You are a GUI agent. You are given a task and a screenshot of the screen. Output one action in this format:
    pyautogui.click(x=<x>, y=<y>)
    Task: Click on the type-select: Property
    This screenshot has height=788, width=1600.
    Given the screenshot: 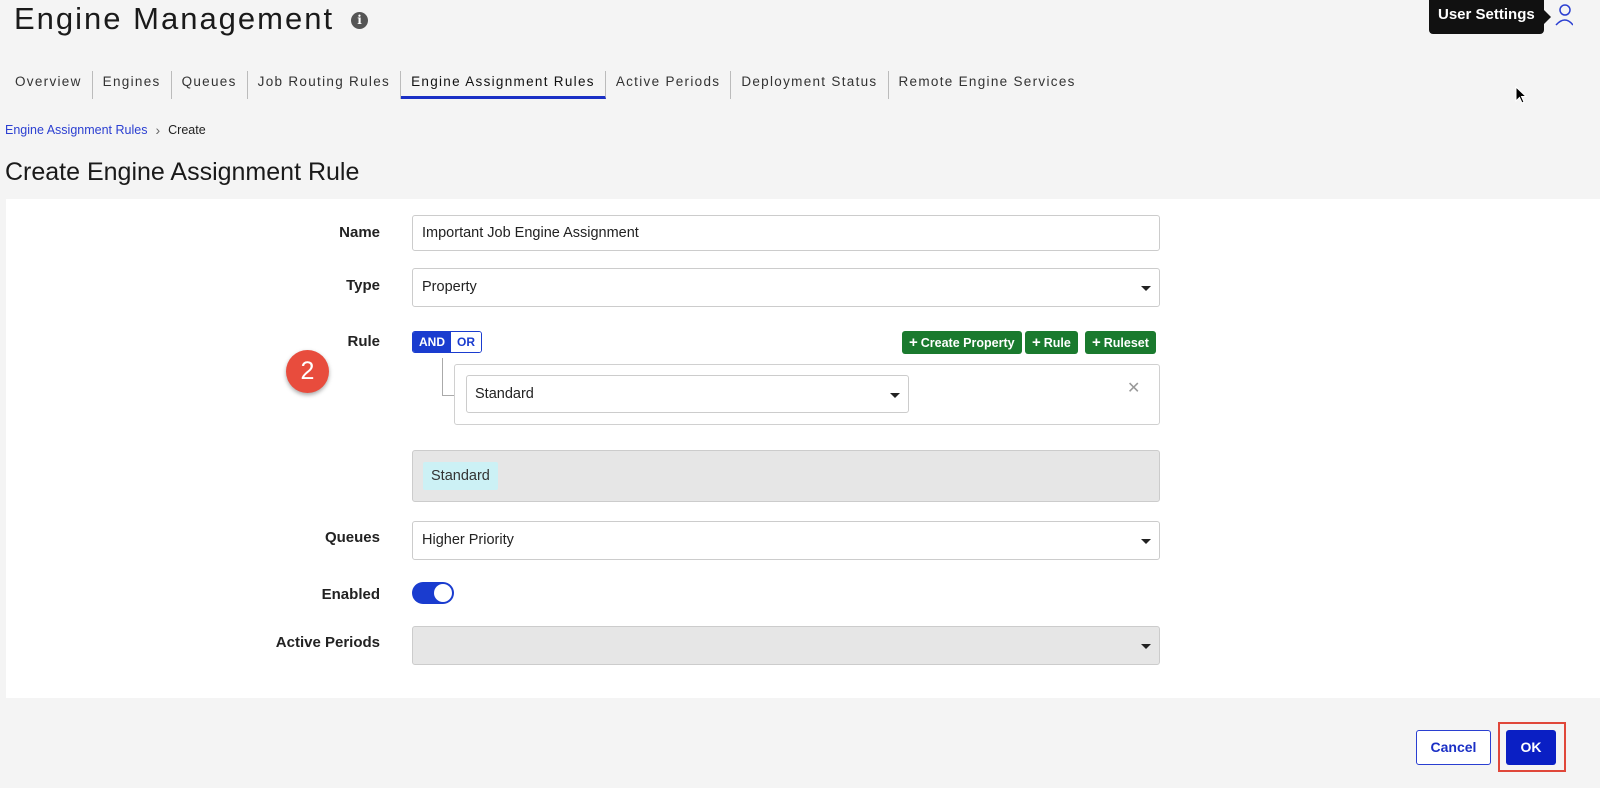 What is the action you would take?
    pyautogui.click(x=786, y=287)
    